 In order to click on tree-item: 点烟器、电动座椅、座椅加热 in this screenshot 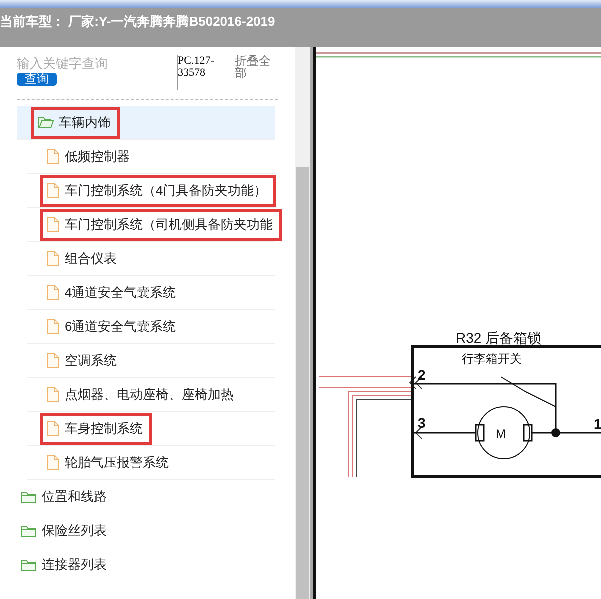, I will do `click(141, 395)`.